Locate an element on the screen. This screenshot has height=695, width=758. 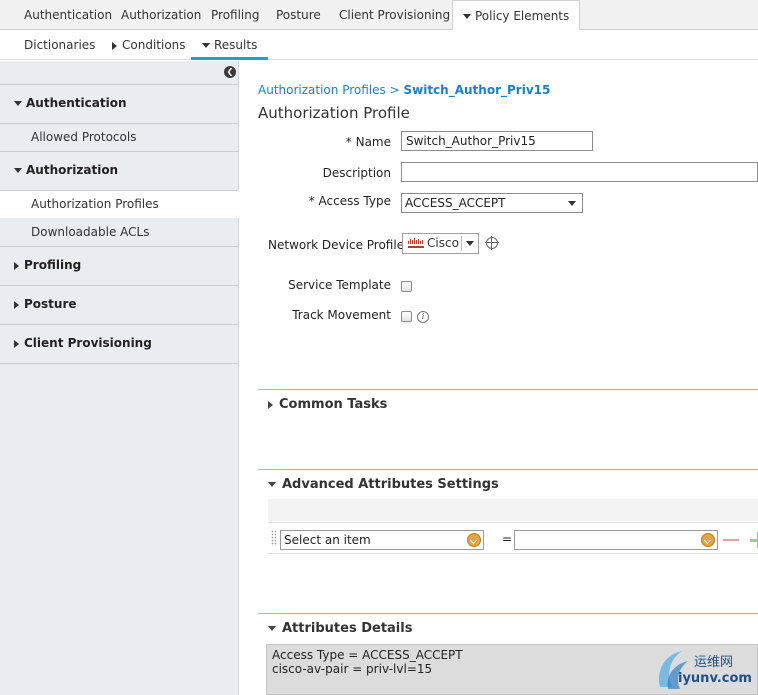
attribute-table-header is located at coordinates (513, 510).